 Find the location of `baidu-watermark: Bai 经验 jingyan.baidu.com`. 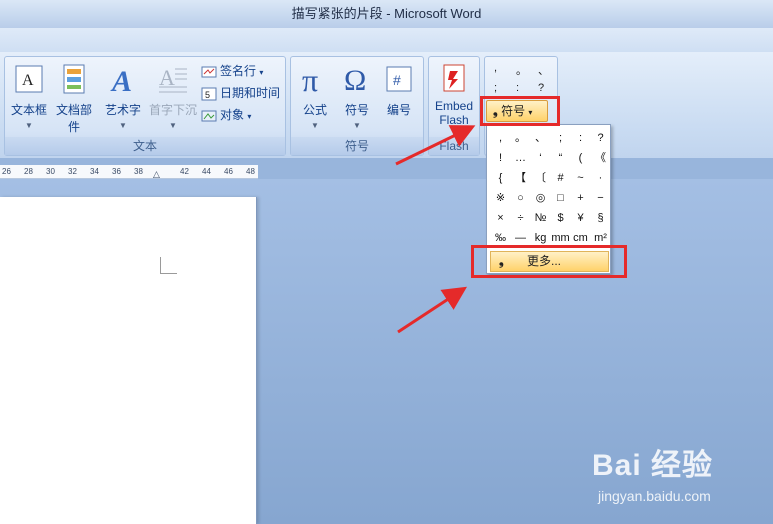

baidu-watermark: Bai 经验 jingyan.baidu.com is located at coordinates (679, 476).